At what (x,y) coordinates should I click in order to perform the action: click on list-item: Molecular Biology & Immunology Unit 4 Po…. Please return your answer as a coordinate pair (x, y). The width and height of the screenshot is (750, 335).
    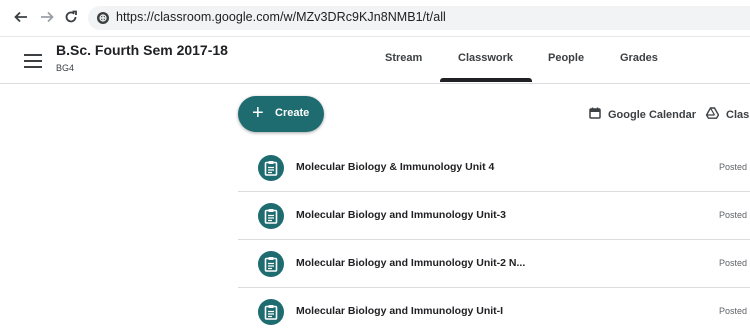
    Looking at the image, I should click on (494, 168).